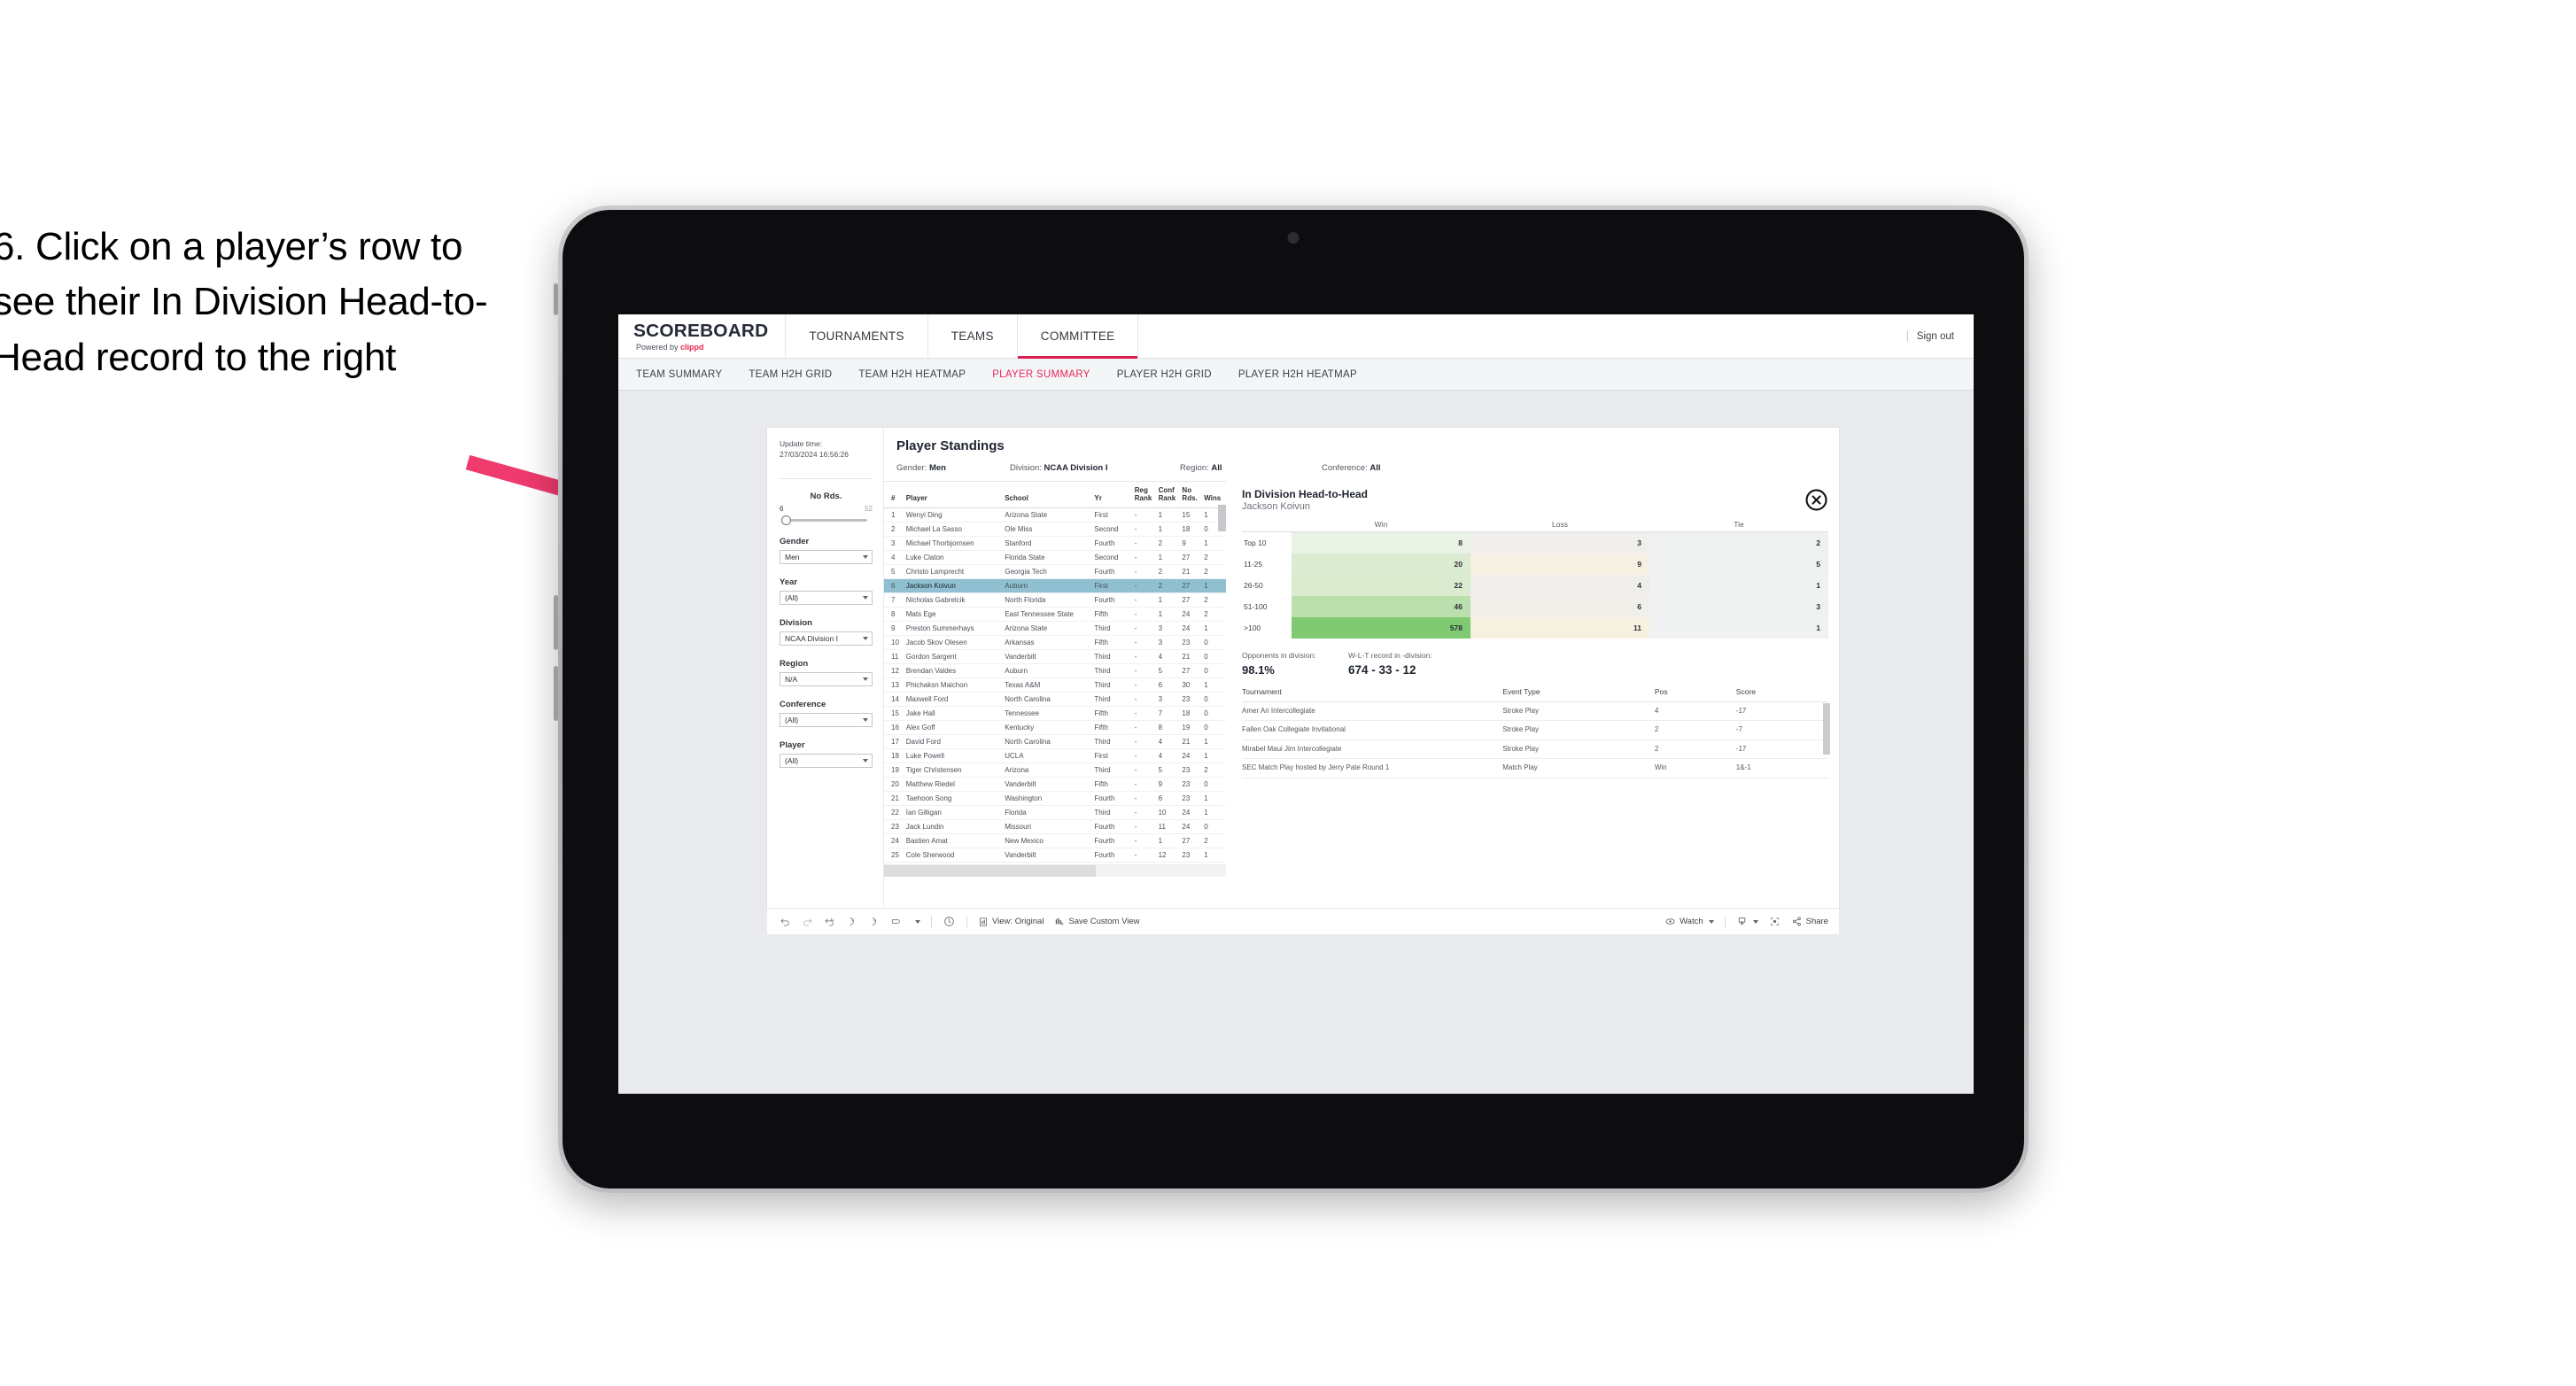  I want to click on redo-icon, so click(807, 921).